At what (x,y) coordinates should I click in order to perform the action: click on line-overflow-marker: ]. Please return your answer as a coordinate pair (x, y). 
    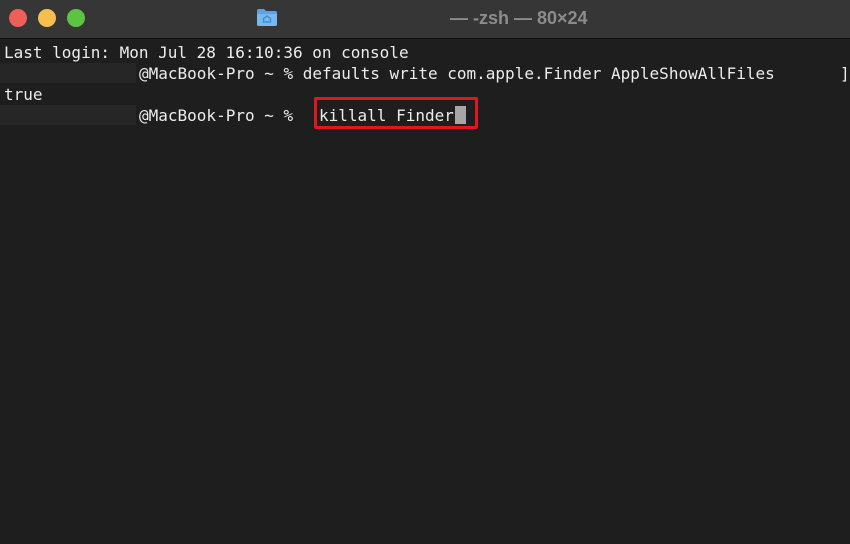
    Looking at the image, I should click on (845, 73).